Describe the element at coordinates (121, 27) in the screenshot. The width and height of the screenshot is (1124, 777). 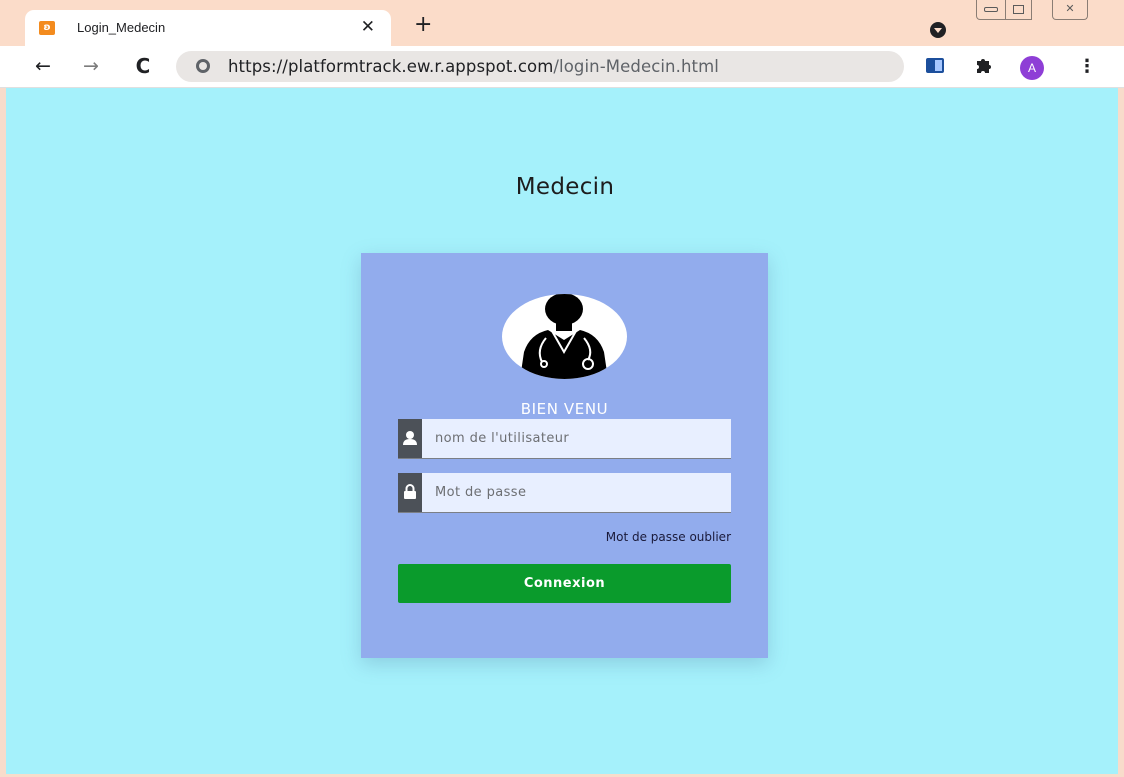
I see `tab-title: Login_Medecin` at that location.